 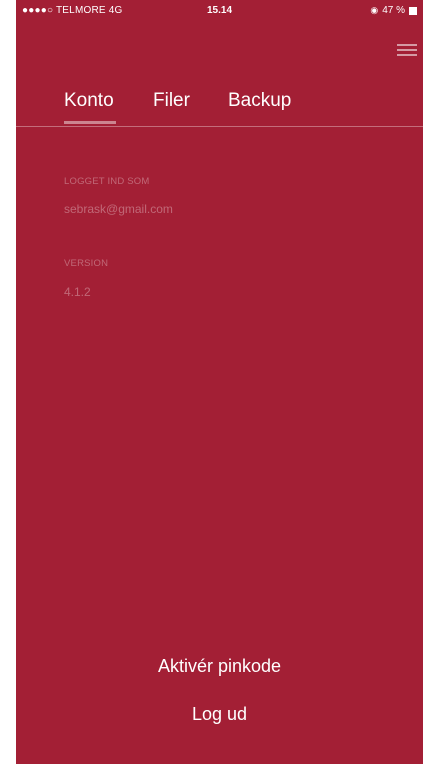 I want to click on status-bar: ●●●●○ TELMORE 4G 15.14 ◉ 47 %, so click(x=219, y=11).